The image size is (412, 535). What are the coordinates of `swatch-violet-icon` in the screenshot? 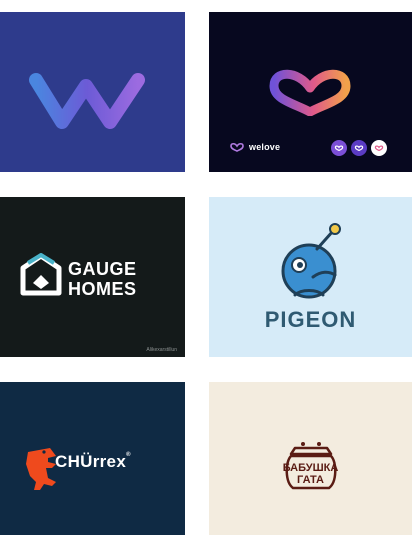 It's located at (359, 148).